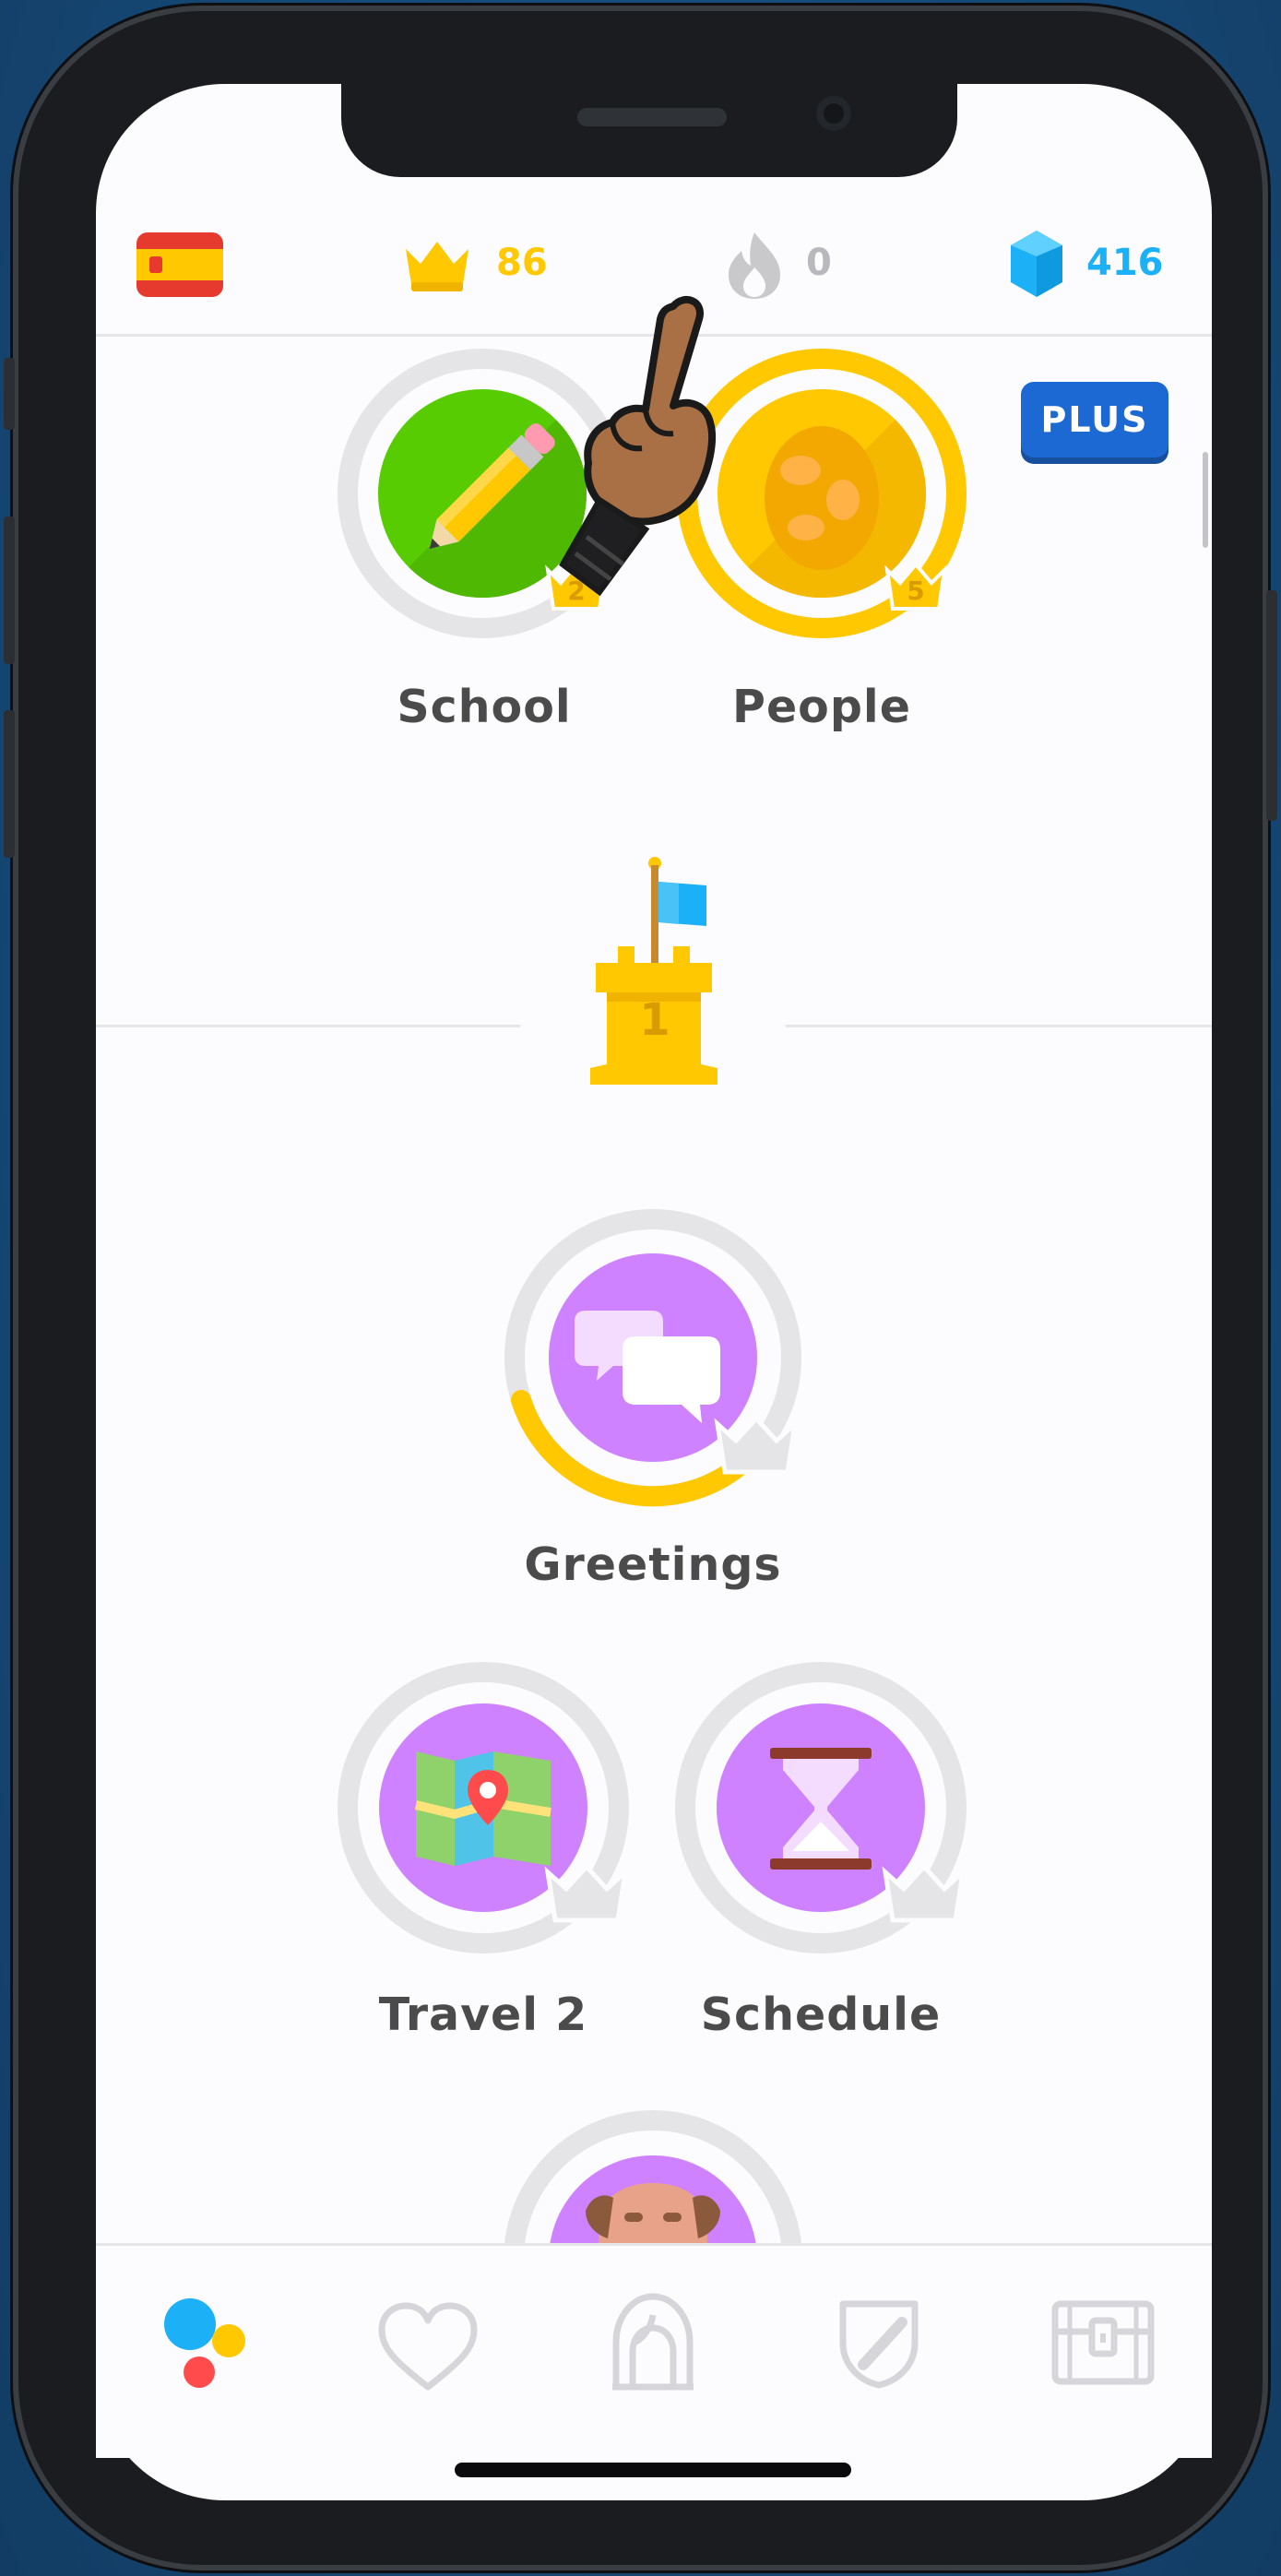 Image resolution: width=1281 pixels, height=2576 pixels. What do you see at coordinates (654, 1020) in the screenshot?
I see `checkpoint-number: 1` at bounding box center [654, 1020].